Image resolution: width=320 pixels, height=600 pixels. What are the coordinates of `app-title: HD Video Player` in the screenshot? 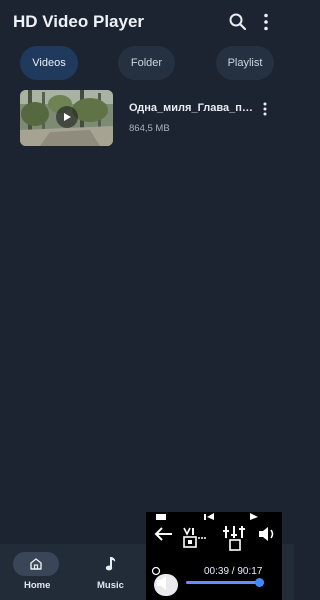 It's located at (79, 21).